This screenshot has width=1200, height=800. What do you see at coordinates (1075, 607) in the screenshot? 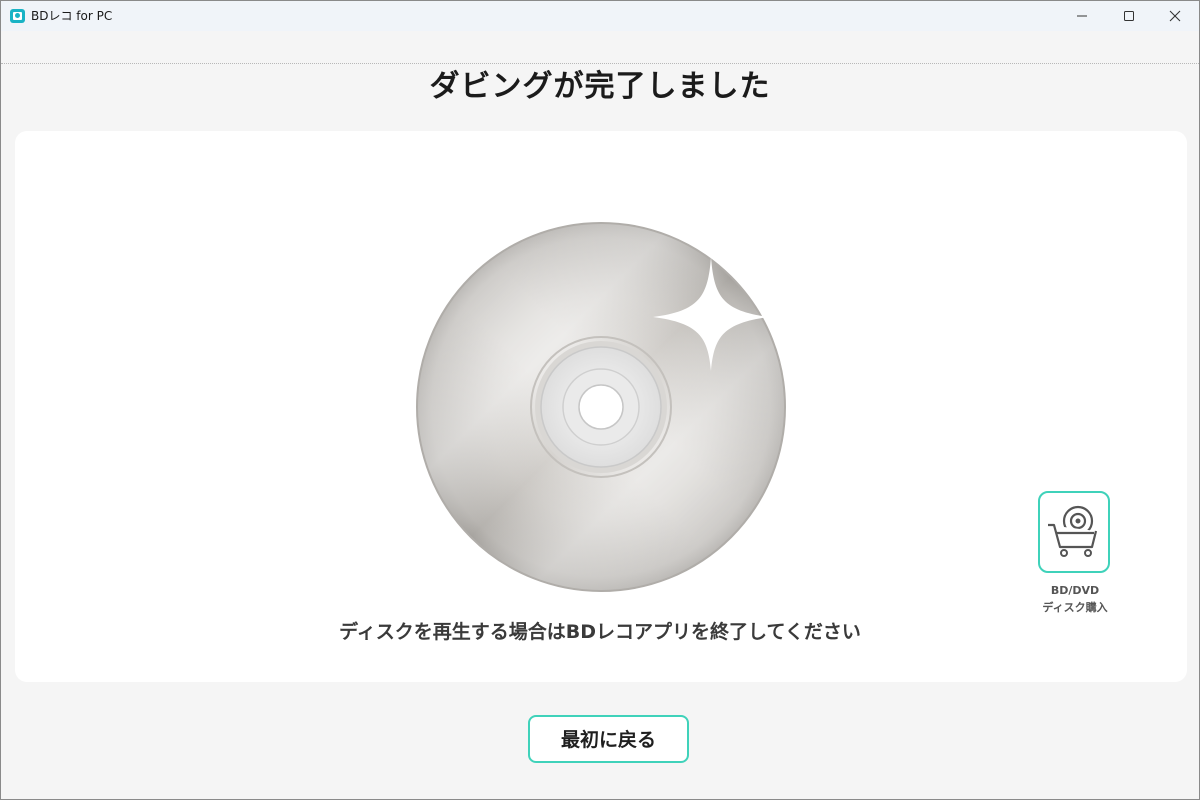
I see `buy-disc-label-line2: ディスク購入` at bounding box center [1075, 607].